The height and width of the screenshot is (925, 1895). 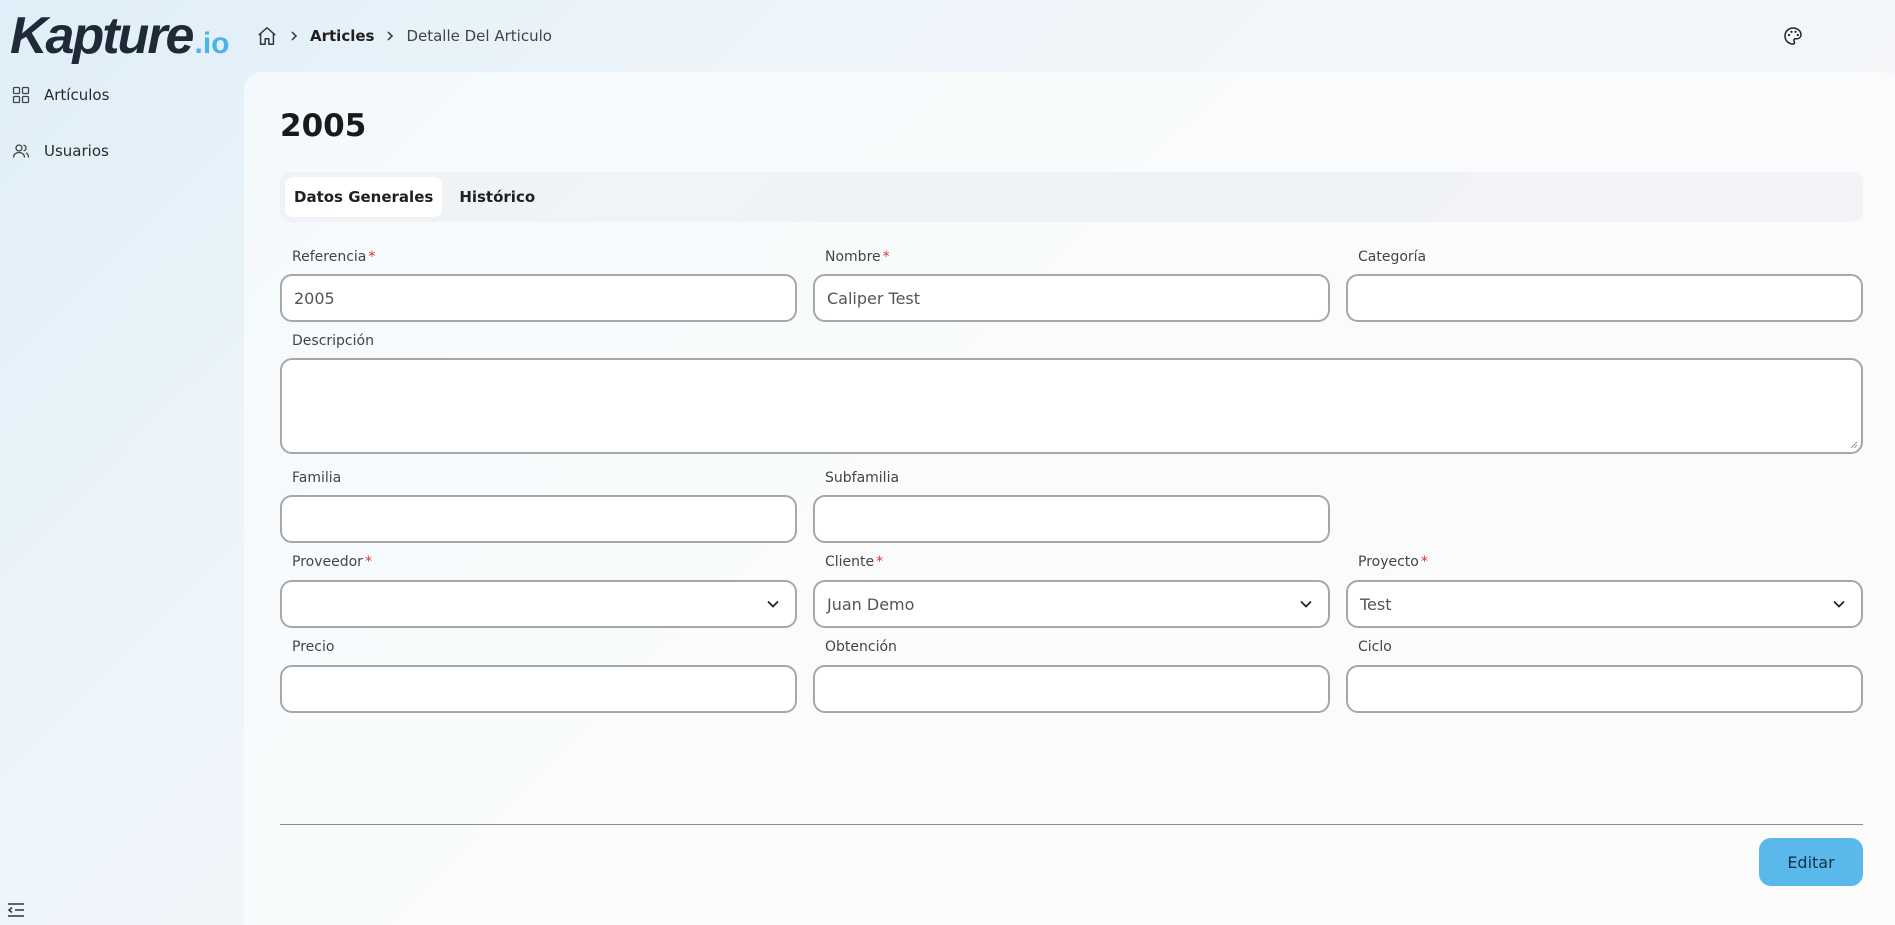 I want to click on grid-icon, so click(x=21, y=95).